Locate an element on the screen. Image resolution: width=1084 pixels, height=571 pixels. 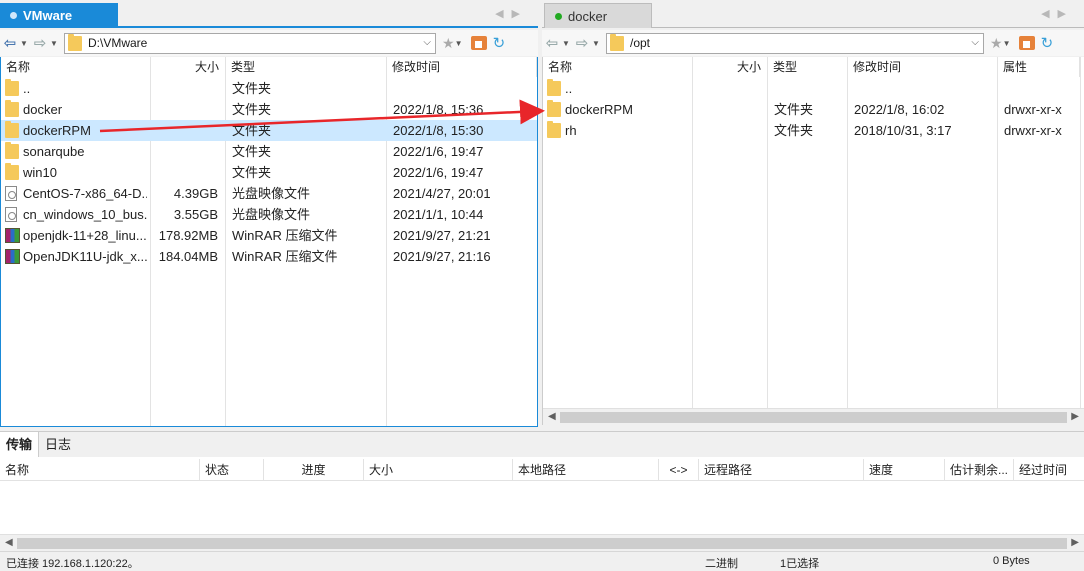
file-modified: 2018/10/31, 3:17 is located at coordinates (903, 130).